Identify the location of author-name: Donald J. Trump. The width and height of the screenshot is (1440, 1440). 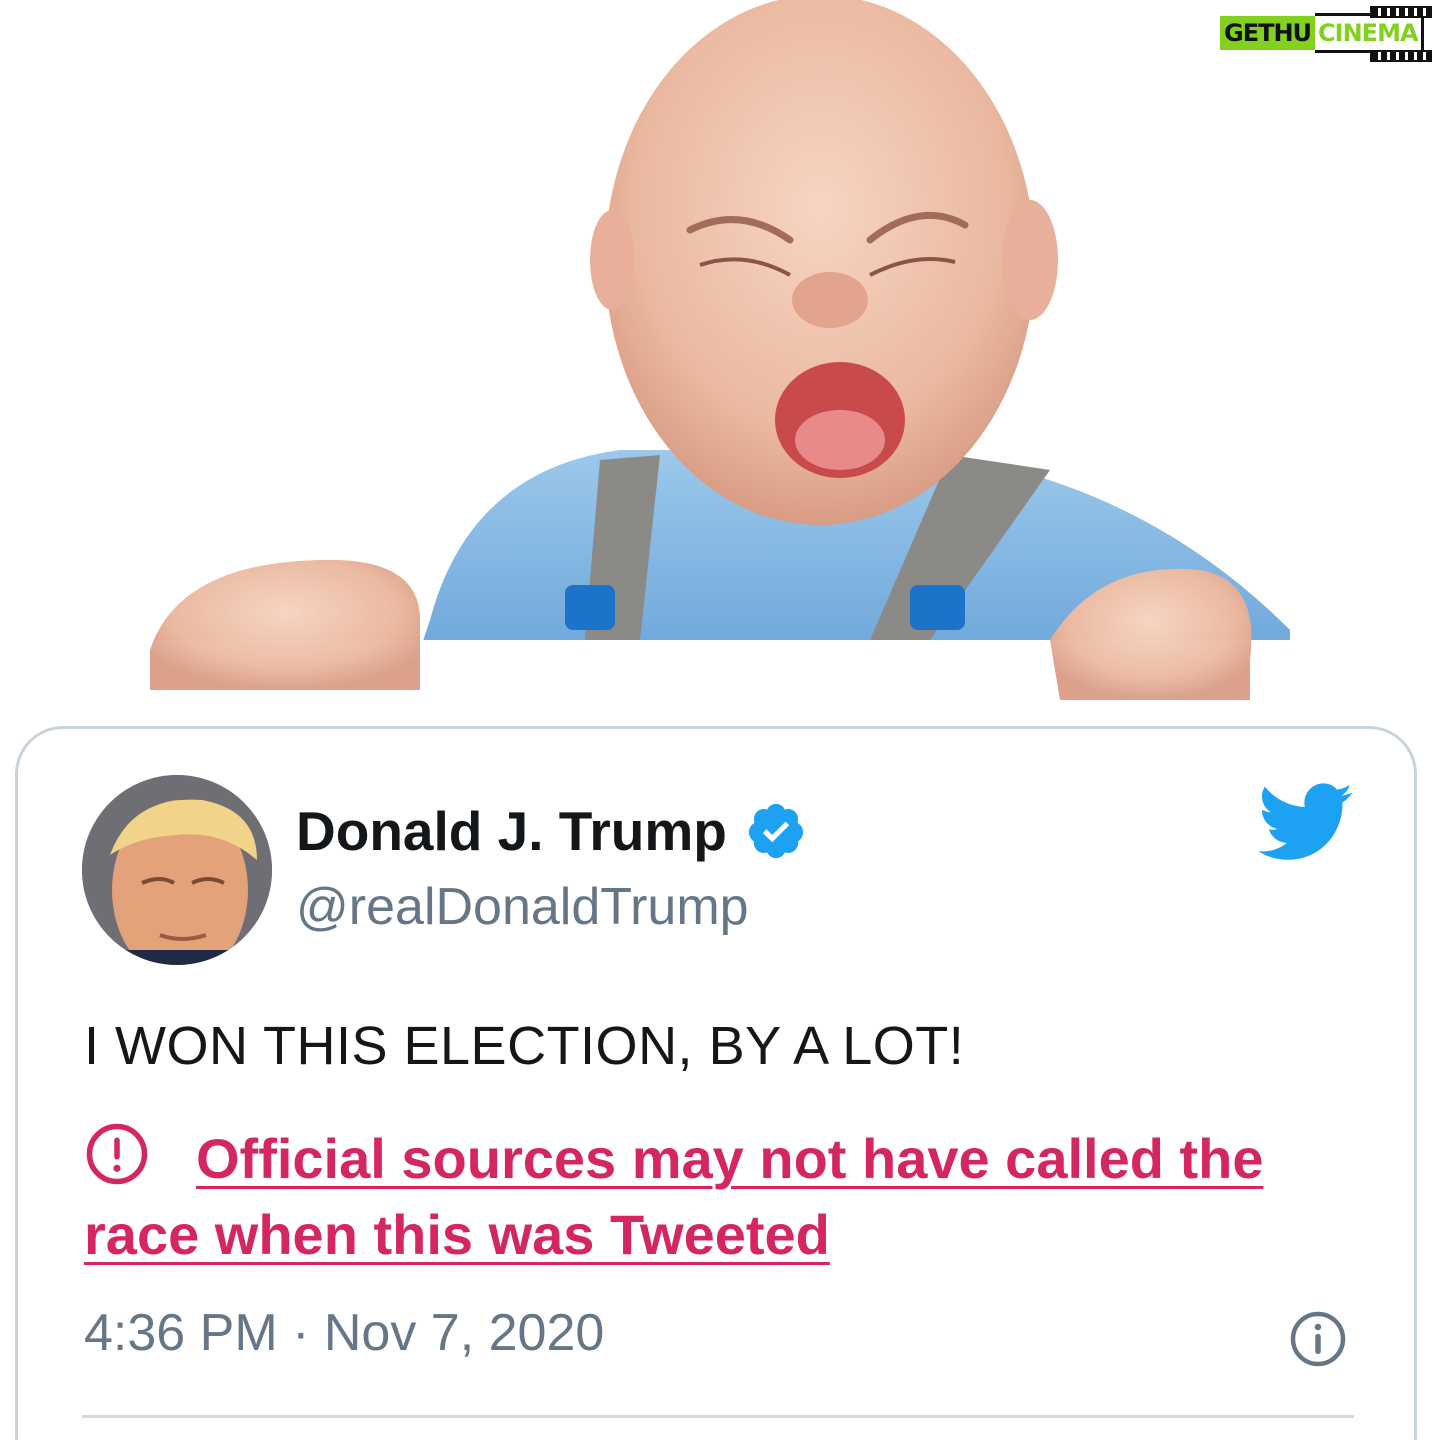
(551, 831).